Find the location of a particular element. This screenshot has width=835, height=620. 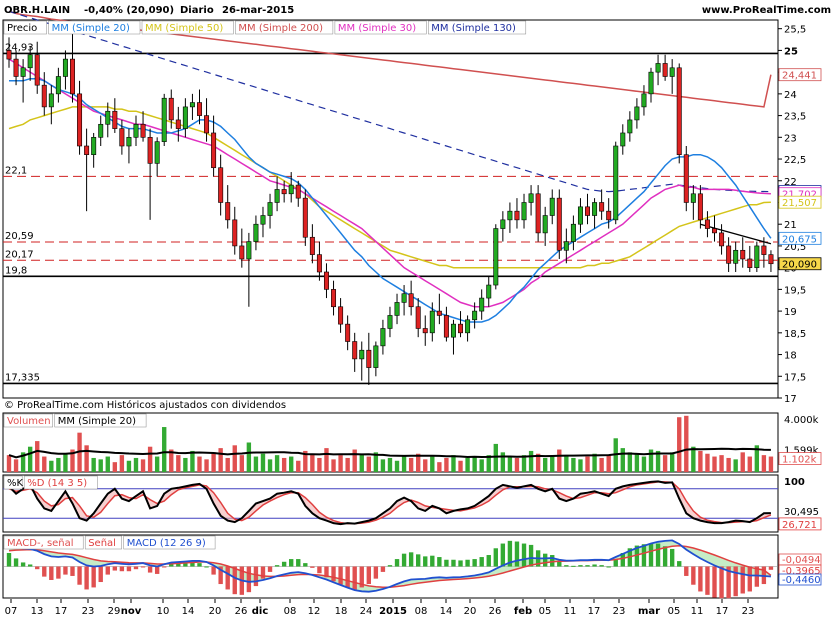

y-tick-label: 25,5 is located at coordinates (795, 30).